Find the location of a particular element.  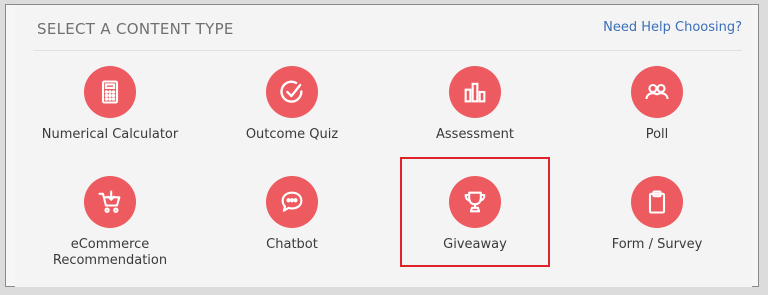

content-type-label: eCommerce Recommendation is located at coordinates (110, 252).